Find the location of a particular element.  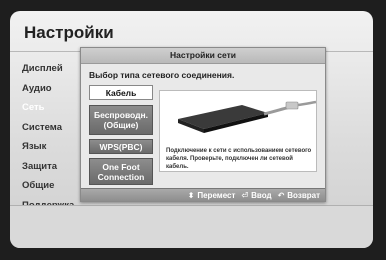

option-label: Кабель is located at coordinates (121, 92).